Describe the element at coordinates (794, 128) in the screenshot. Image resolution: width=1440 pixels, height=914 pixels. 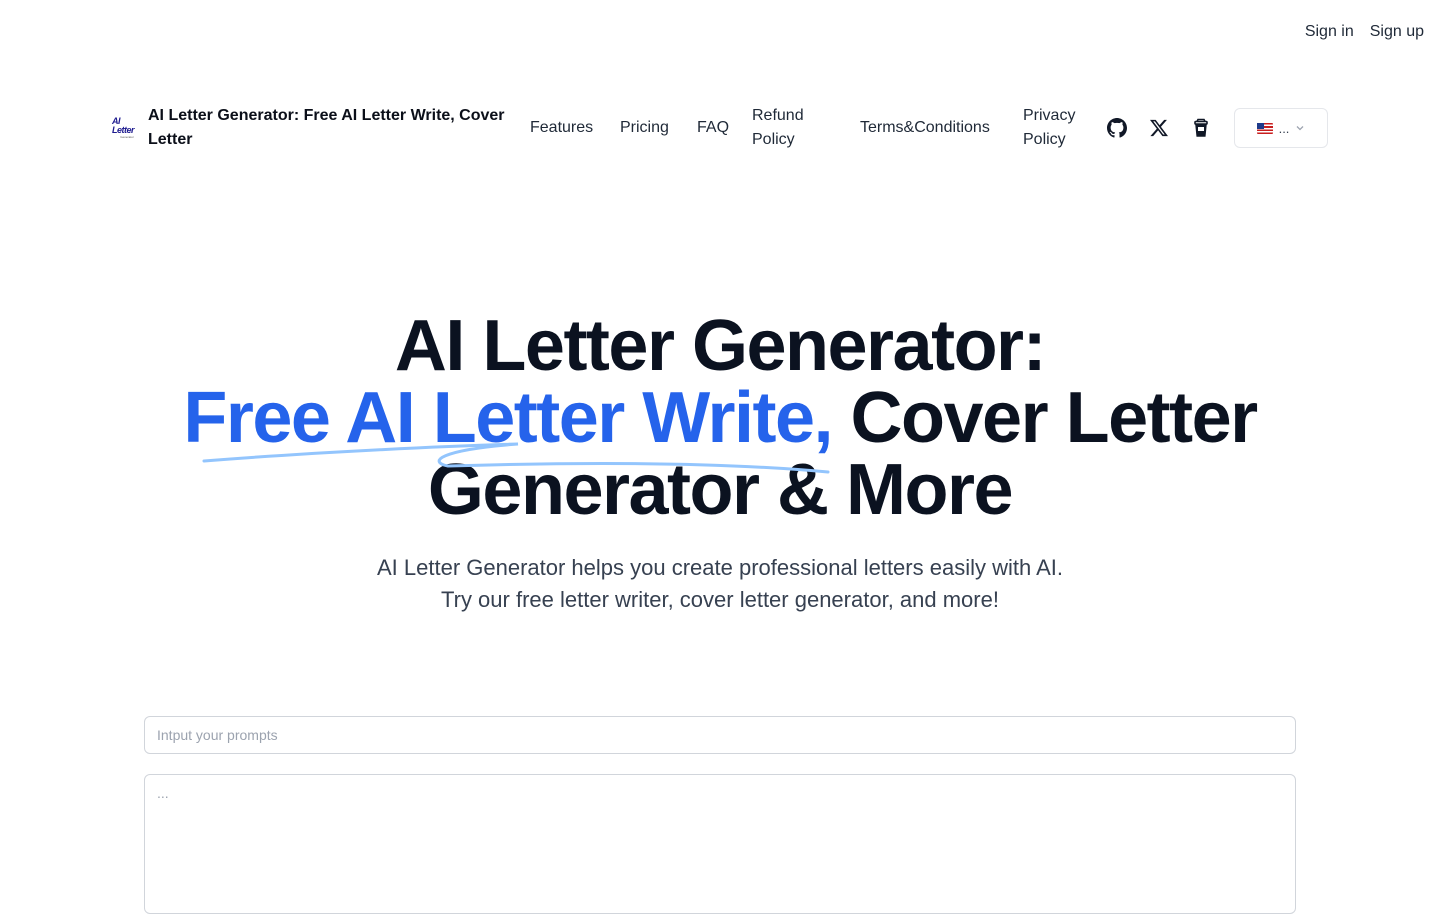
I see `nav-refund-policy: Refund Policy` at that location.